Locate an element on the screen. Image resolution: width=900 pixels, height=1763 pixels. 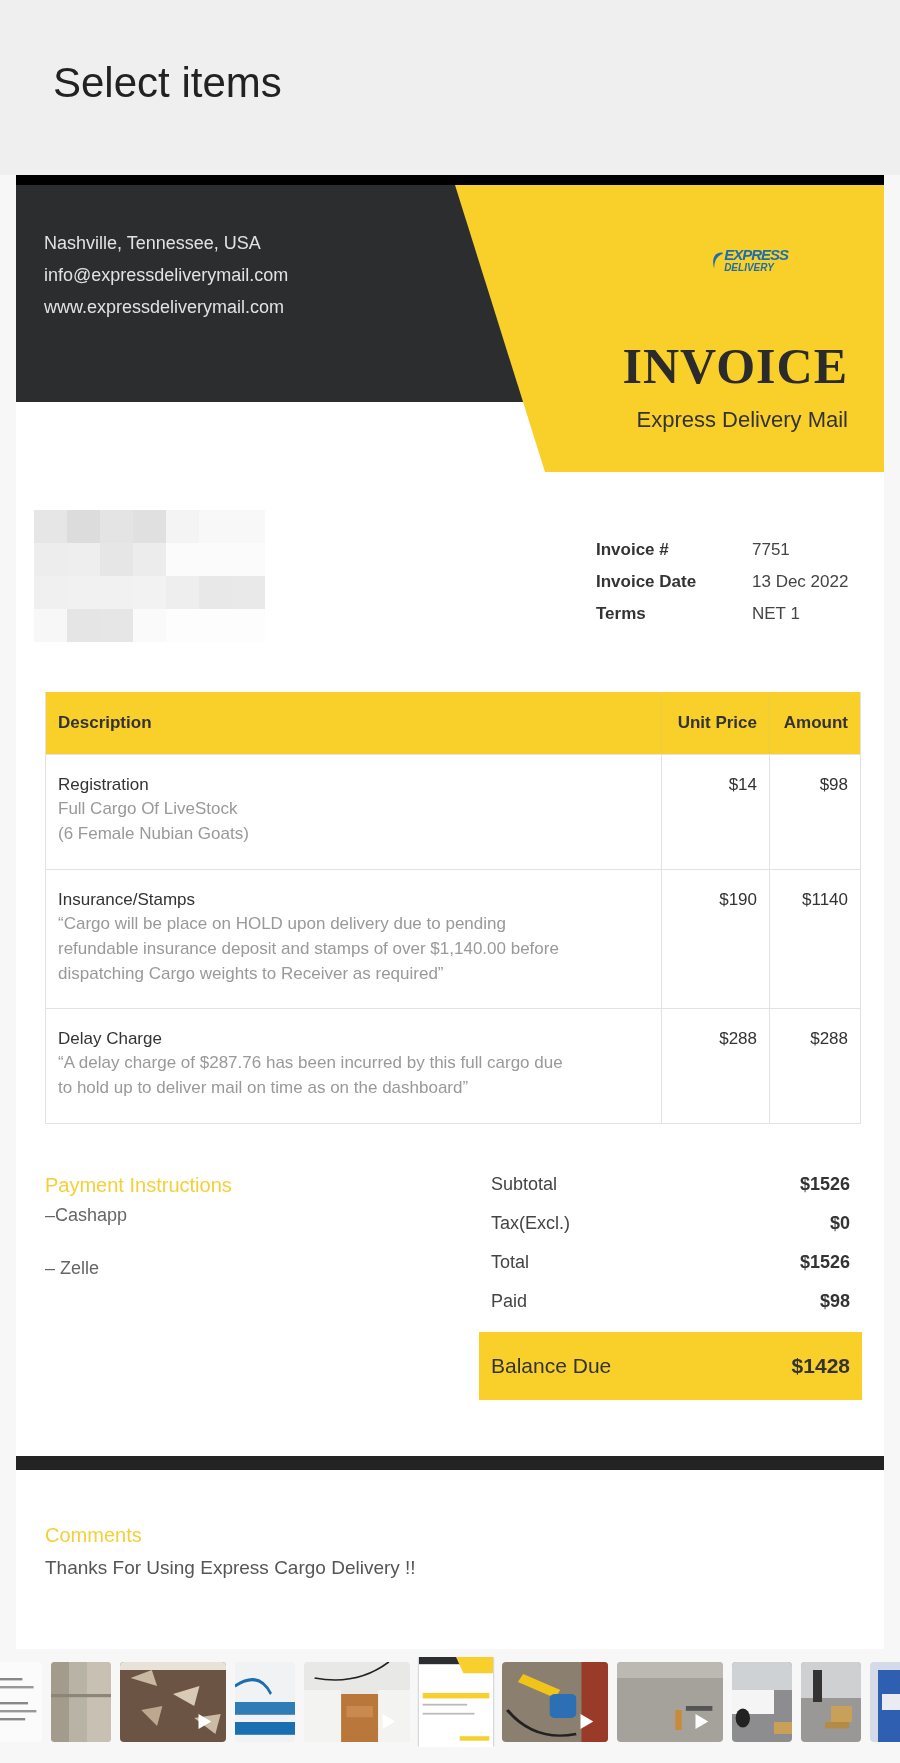
total-value: $98 is located at coordinates (834, 1301).